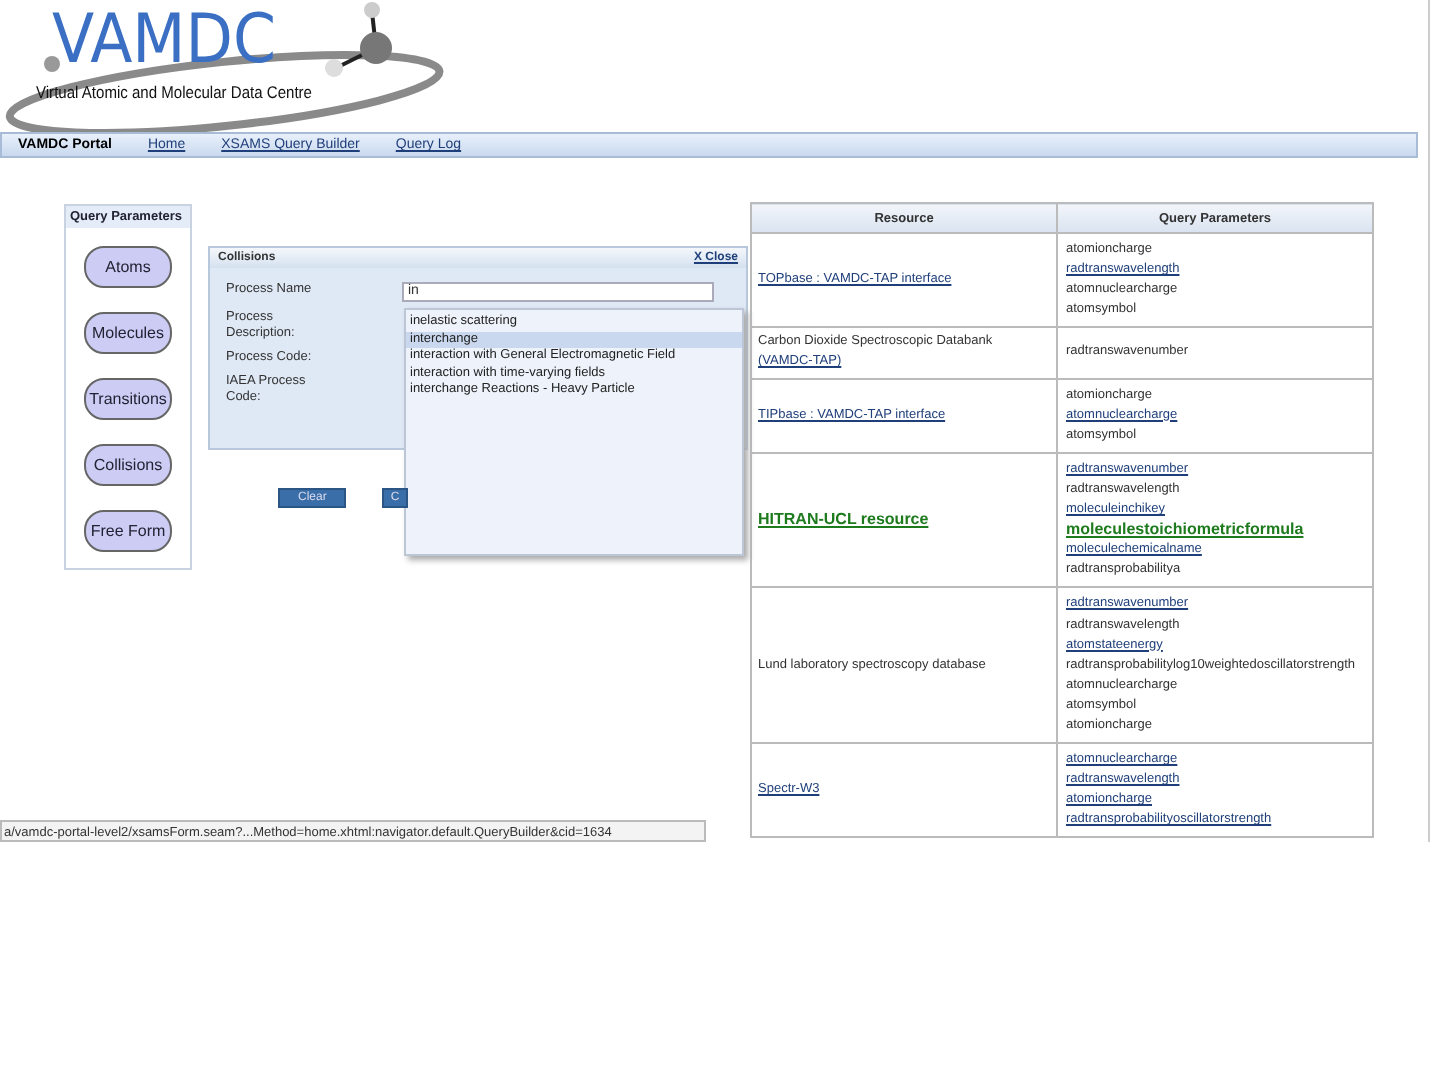 Image resolution: width=1440 pixels, height=1080 pixels. What do you see at coordinates (904, 520) in the screenshot?
I see `resource-link: HITRAN-UCL resource` at bounding box center [904, 520].